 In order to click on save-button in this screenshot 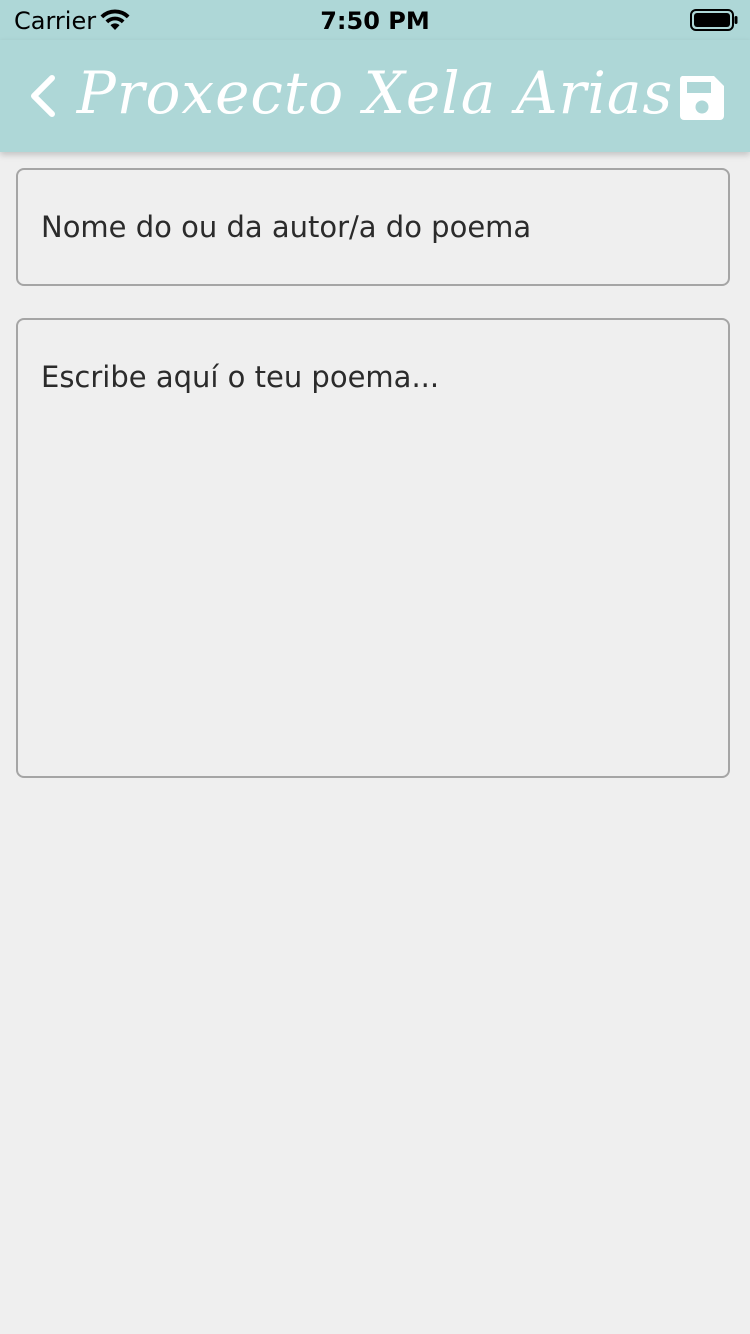, I will do `click(702, 98)`.